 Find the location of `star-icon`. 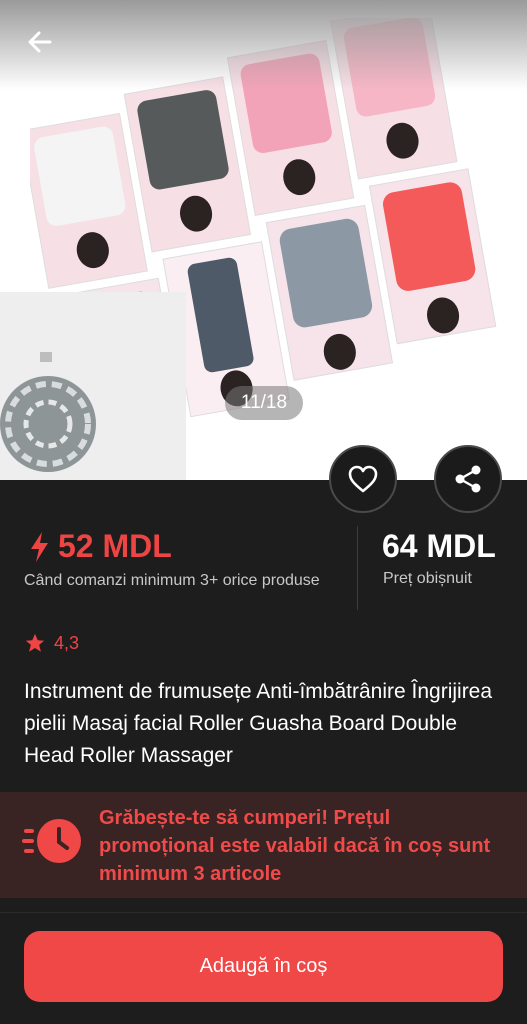

star-icon is located at coordinates (35, 642).